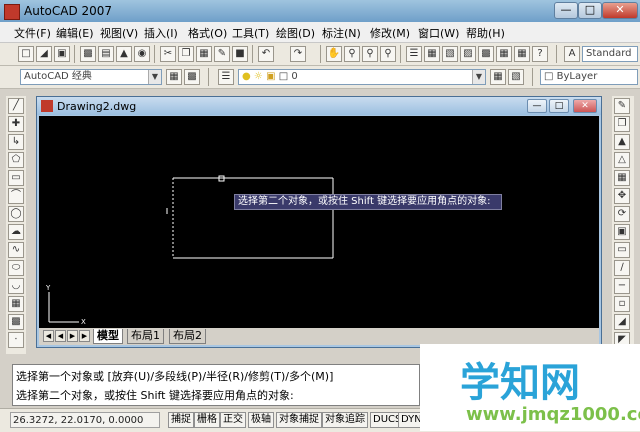 The width and height of the screenshot is (640, 432). Describe the element at coordinates (119, 33) in the screenshot. I see `menu-view: 视图(V)` at that location.